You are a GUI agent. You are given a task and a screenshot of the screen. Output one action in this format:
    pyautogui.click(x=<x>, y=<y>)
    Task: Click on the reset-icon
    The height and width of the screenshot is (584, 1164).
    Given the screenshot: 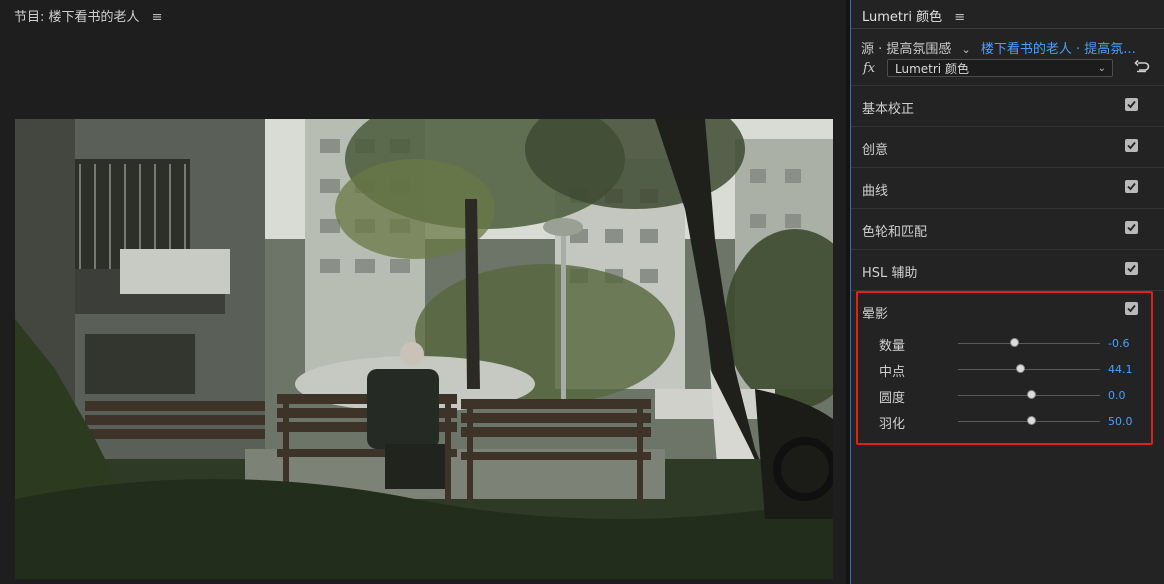 What is the action you would take?
    pyautogui.click(x=1142, y=67)
    